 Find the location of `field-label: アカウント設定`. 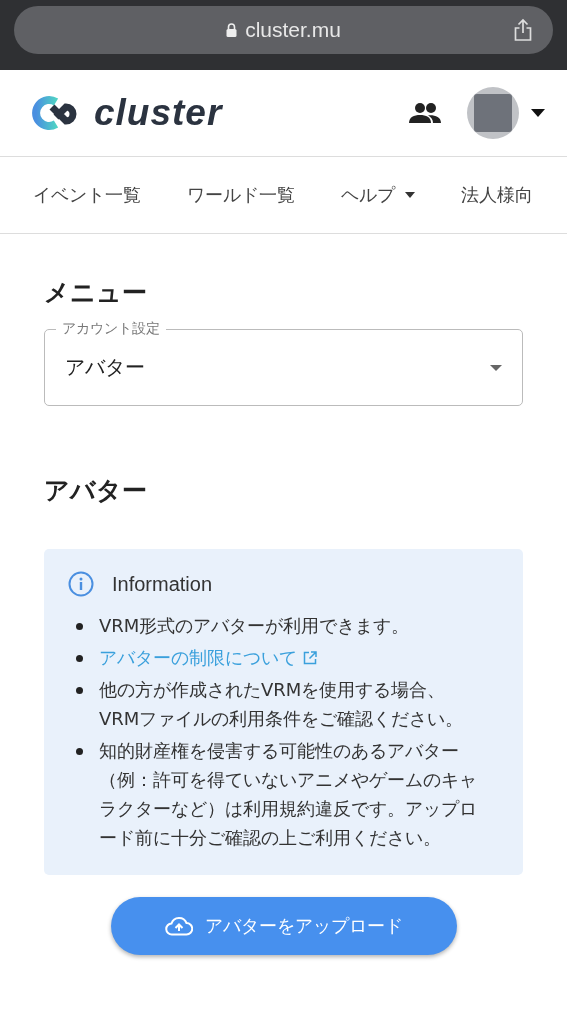

field-label: アカウント設定 is located at coordinates (111, 328).